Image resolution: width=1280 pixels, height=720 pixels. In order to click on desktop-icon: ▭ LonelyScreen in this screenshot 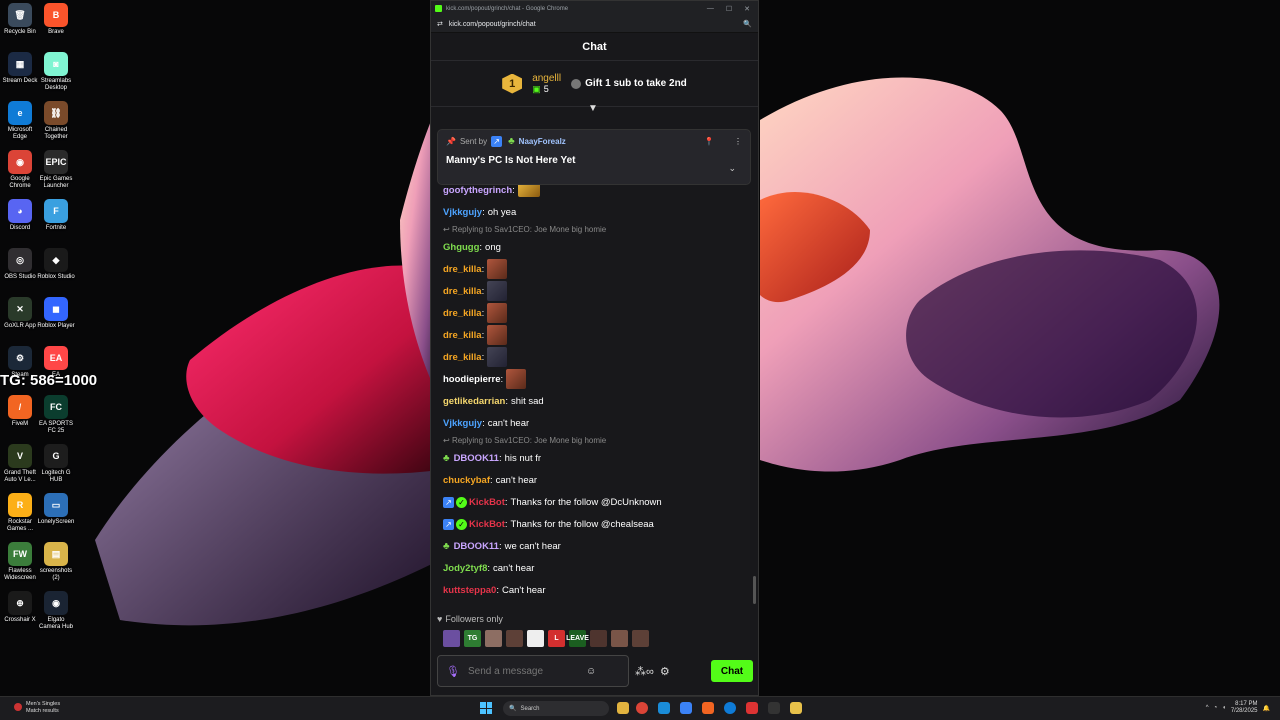, I will do `click(56, 509)`.